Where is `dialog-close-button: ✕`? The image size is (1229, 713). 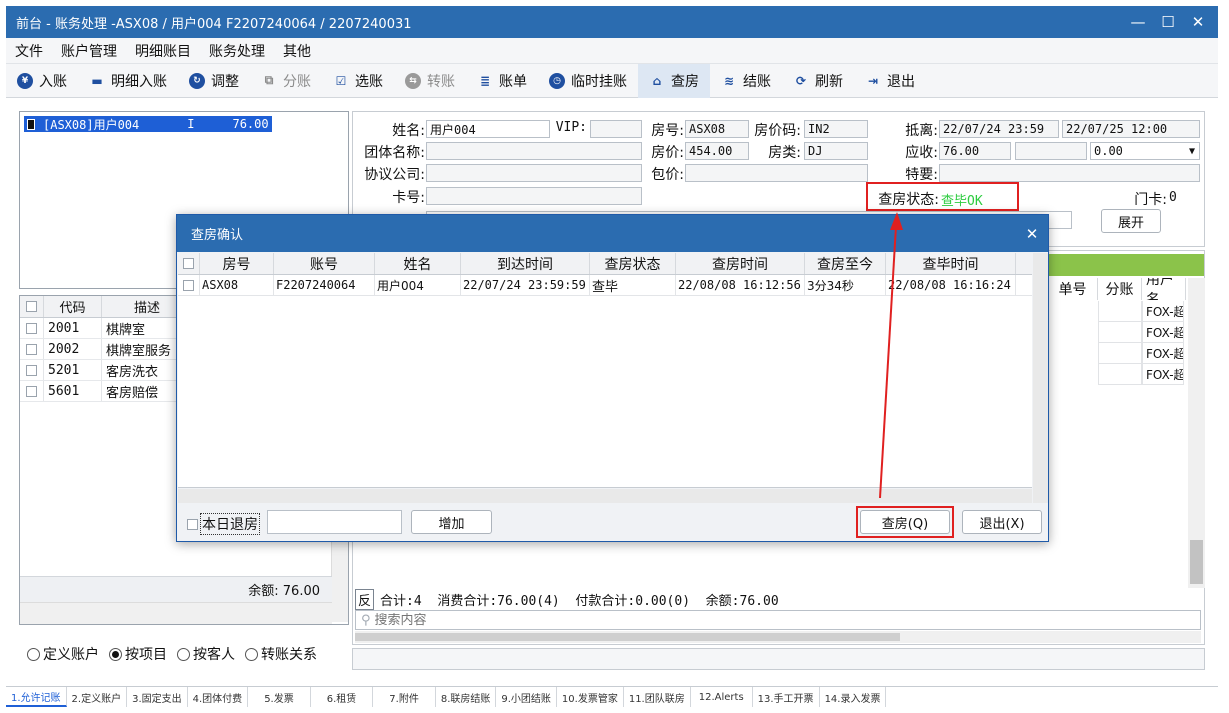
dialog-close-button: ✕ is located at coordinates (1032, 234).